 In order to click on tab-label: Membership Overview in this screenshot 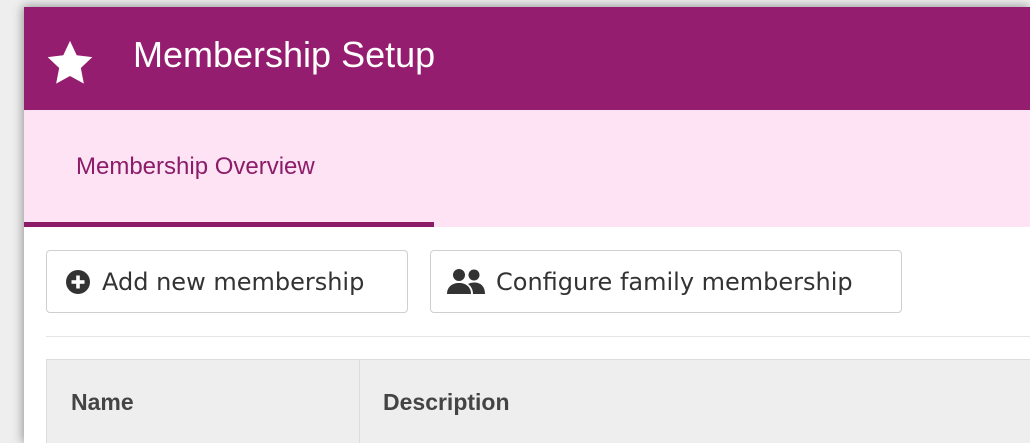, I will do `click(195, 166)`.